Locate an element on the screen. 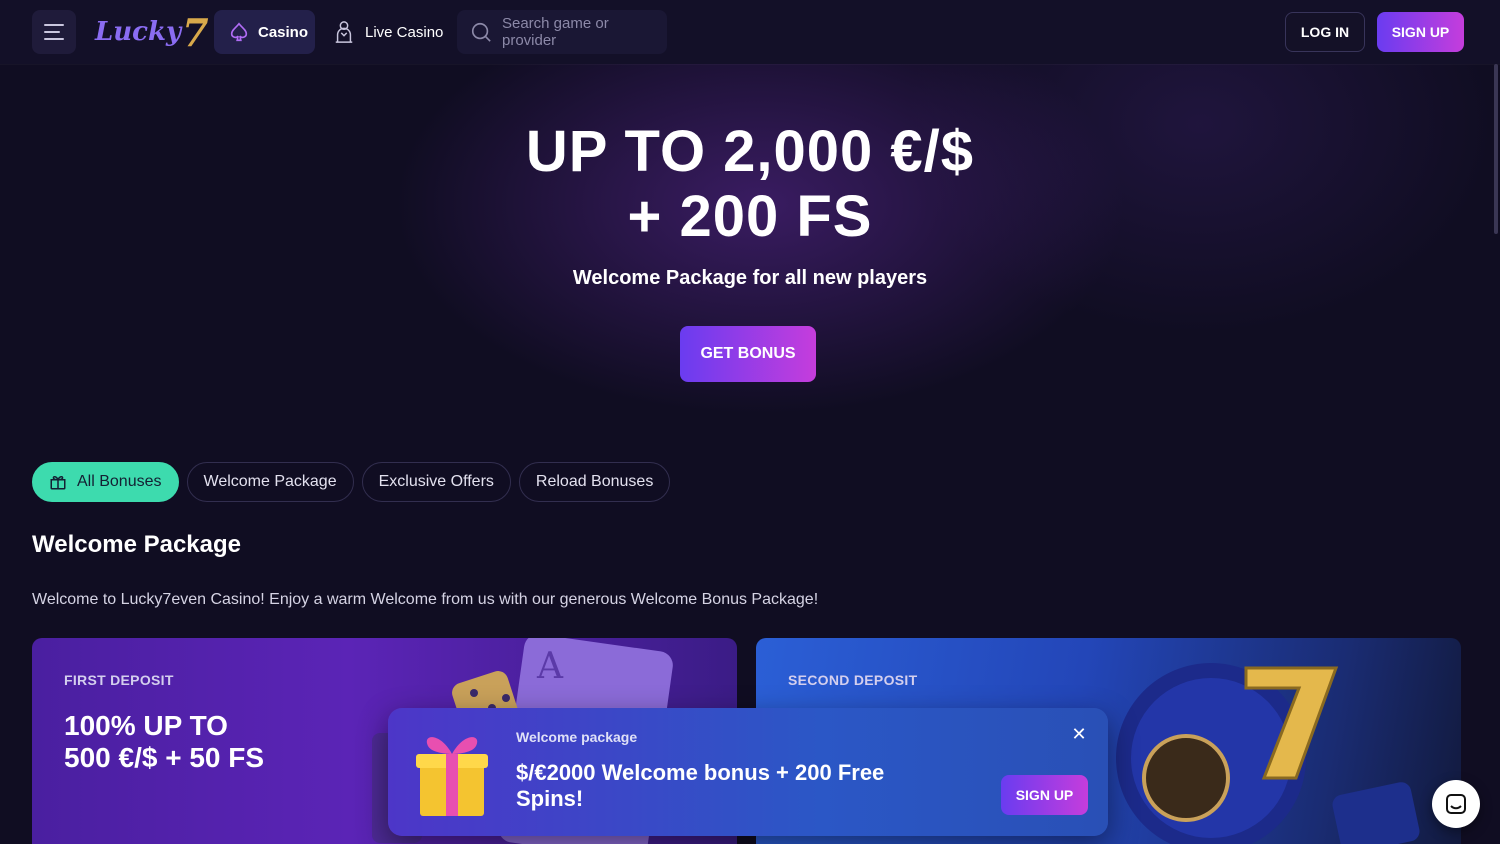  chat-icon is located at coordinates (1456, 804).